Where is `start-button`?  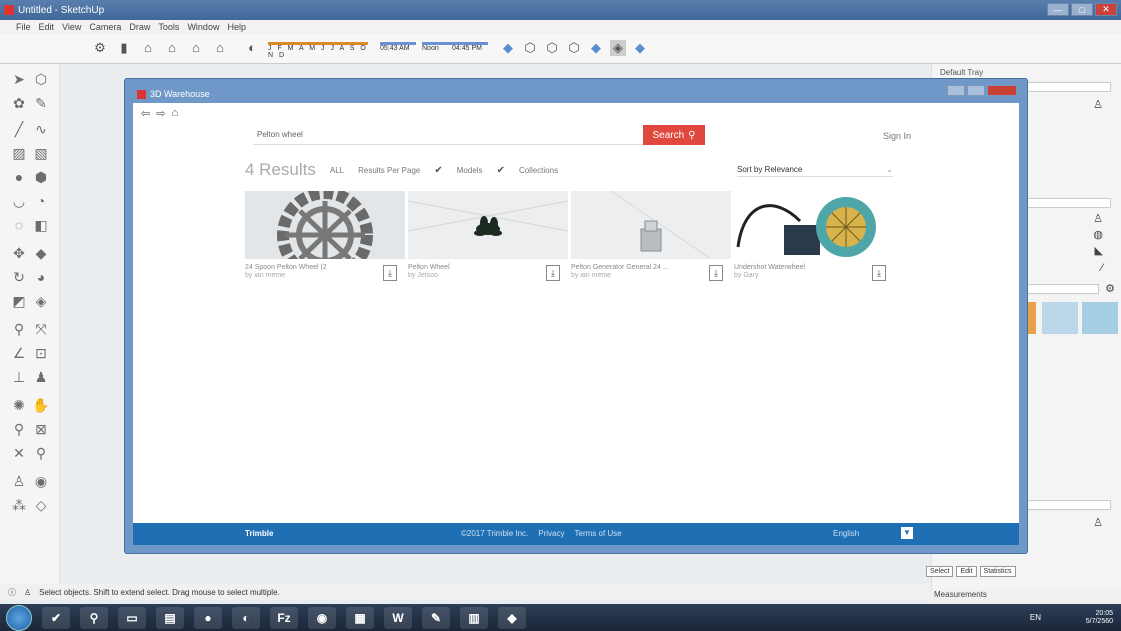
start-button is located at coordinates (19, 617).